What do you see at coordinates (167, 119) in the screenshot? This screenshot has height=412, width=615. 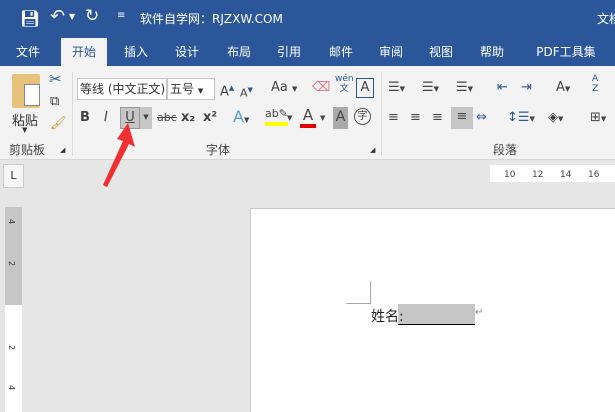 I see `strikethrough-button: abc` at bounding box center [167, 119].